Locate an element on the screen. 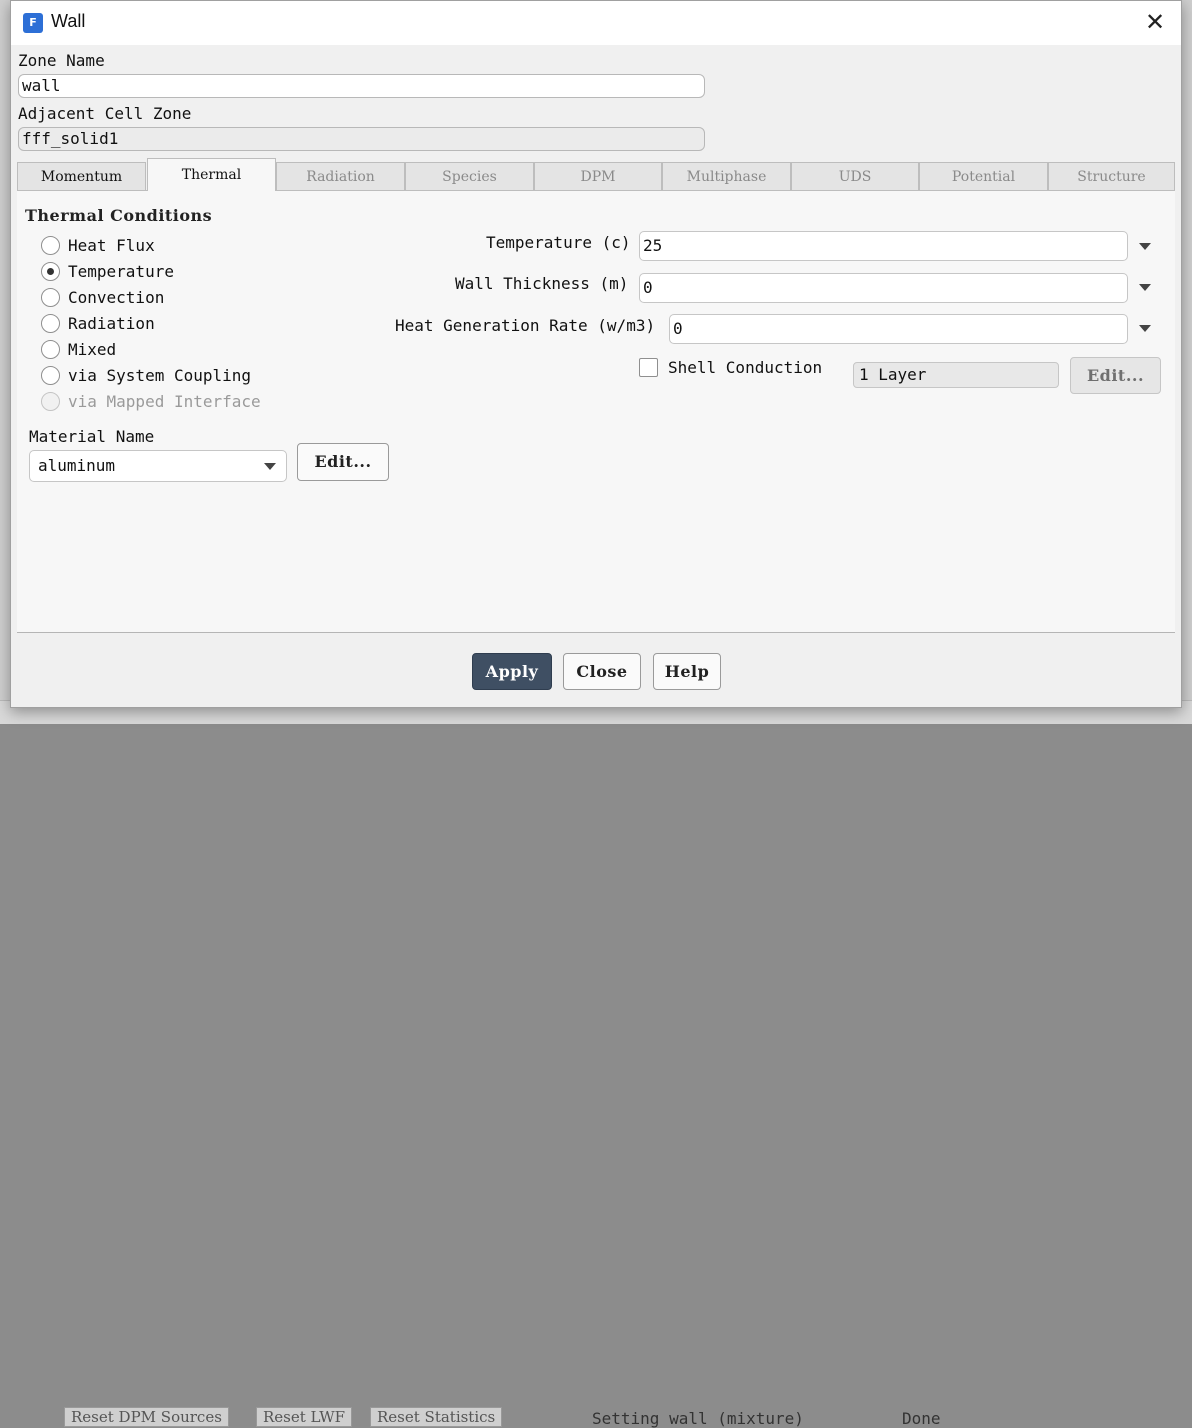  heat-generation-profile-dropdown-icon is located at coordinates (1145, 328).